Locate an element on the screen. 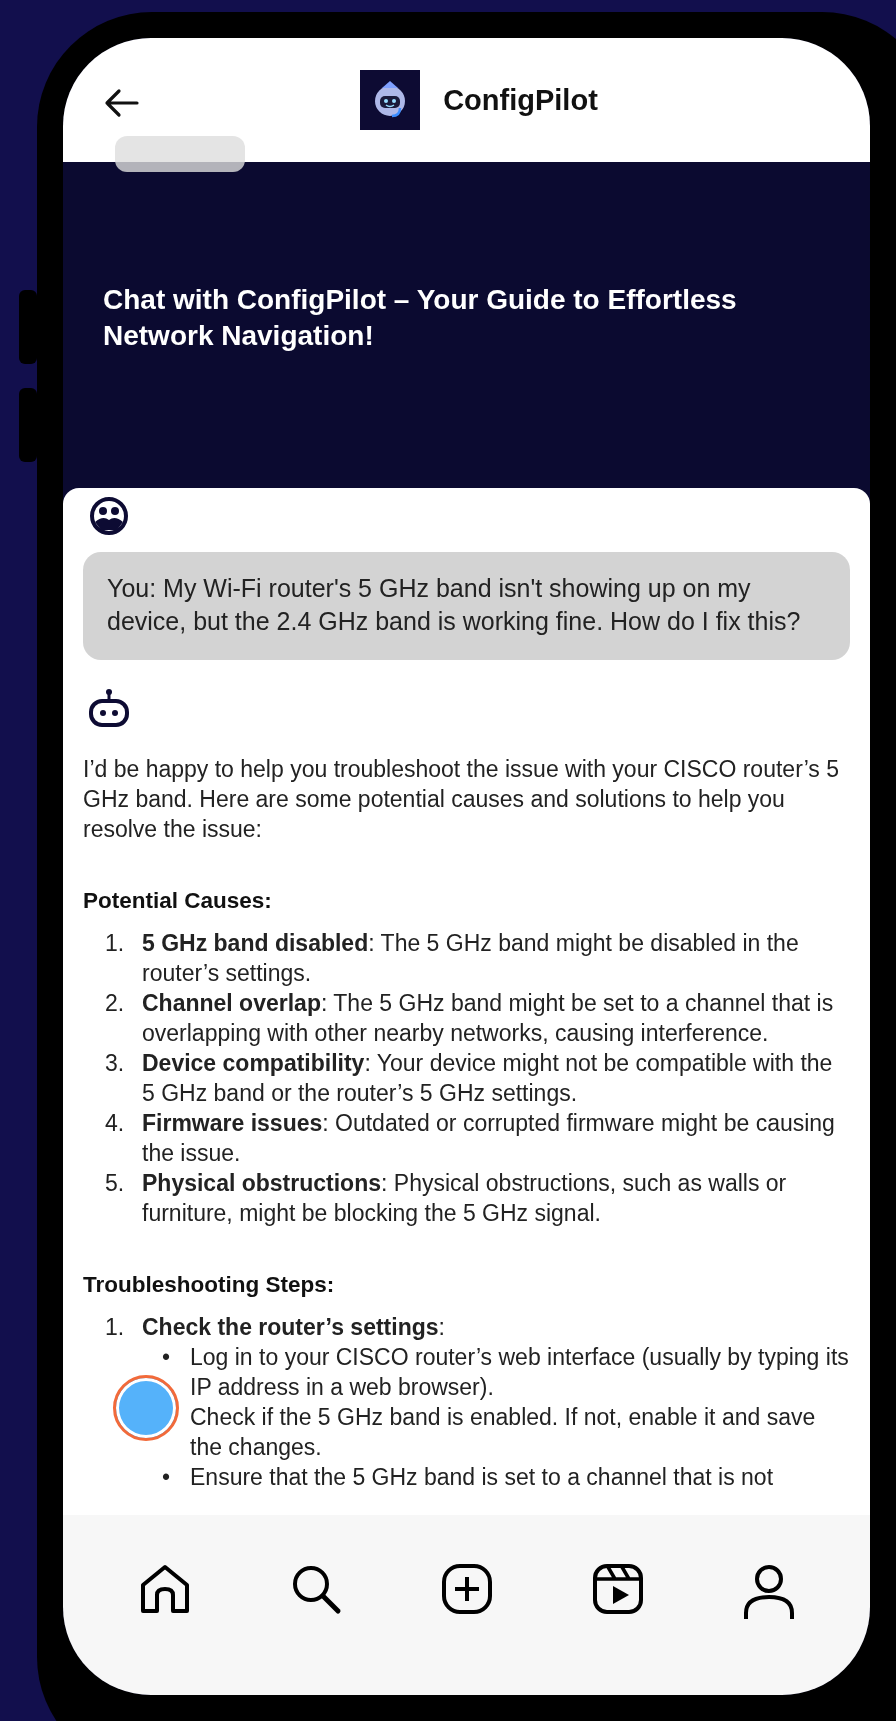 This screenshot has height=1721, width=896. user-message: You: My Wi-Fi router's 5 GHz band isn't showing up on my device, but the 2.4 GHz band is working fine. How do I fix this? is located at coordinates (466, 606).